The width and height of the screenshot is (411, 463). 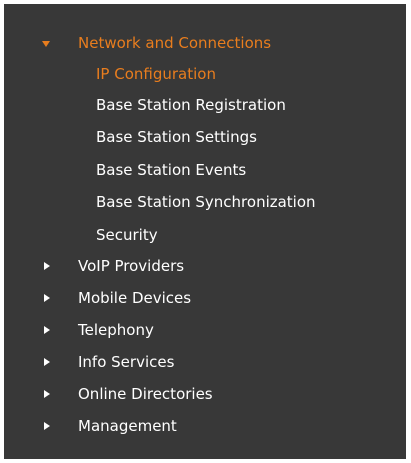 What do you see at coordinates (175, 43) in the screenshot?
I see `menu-item-label: Network and Connections` at bounding box center [175, 43].